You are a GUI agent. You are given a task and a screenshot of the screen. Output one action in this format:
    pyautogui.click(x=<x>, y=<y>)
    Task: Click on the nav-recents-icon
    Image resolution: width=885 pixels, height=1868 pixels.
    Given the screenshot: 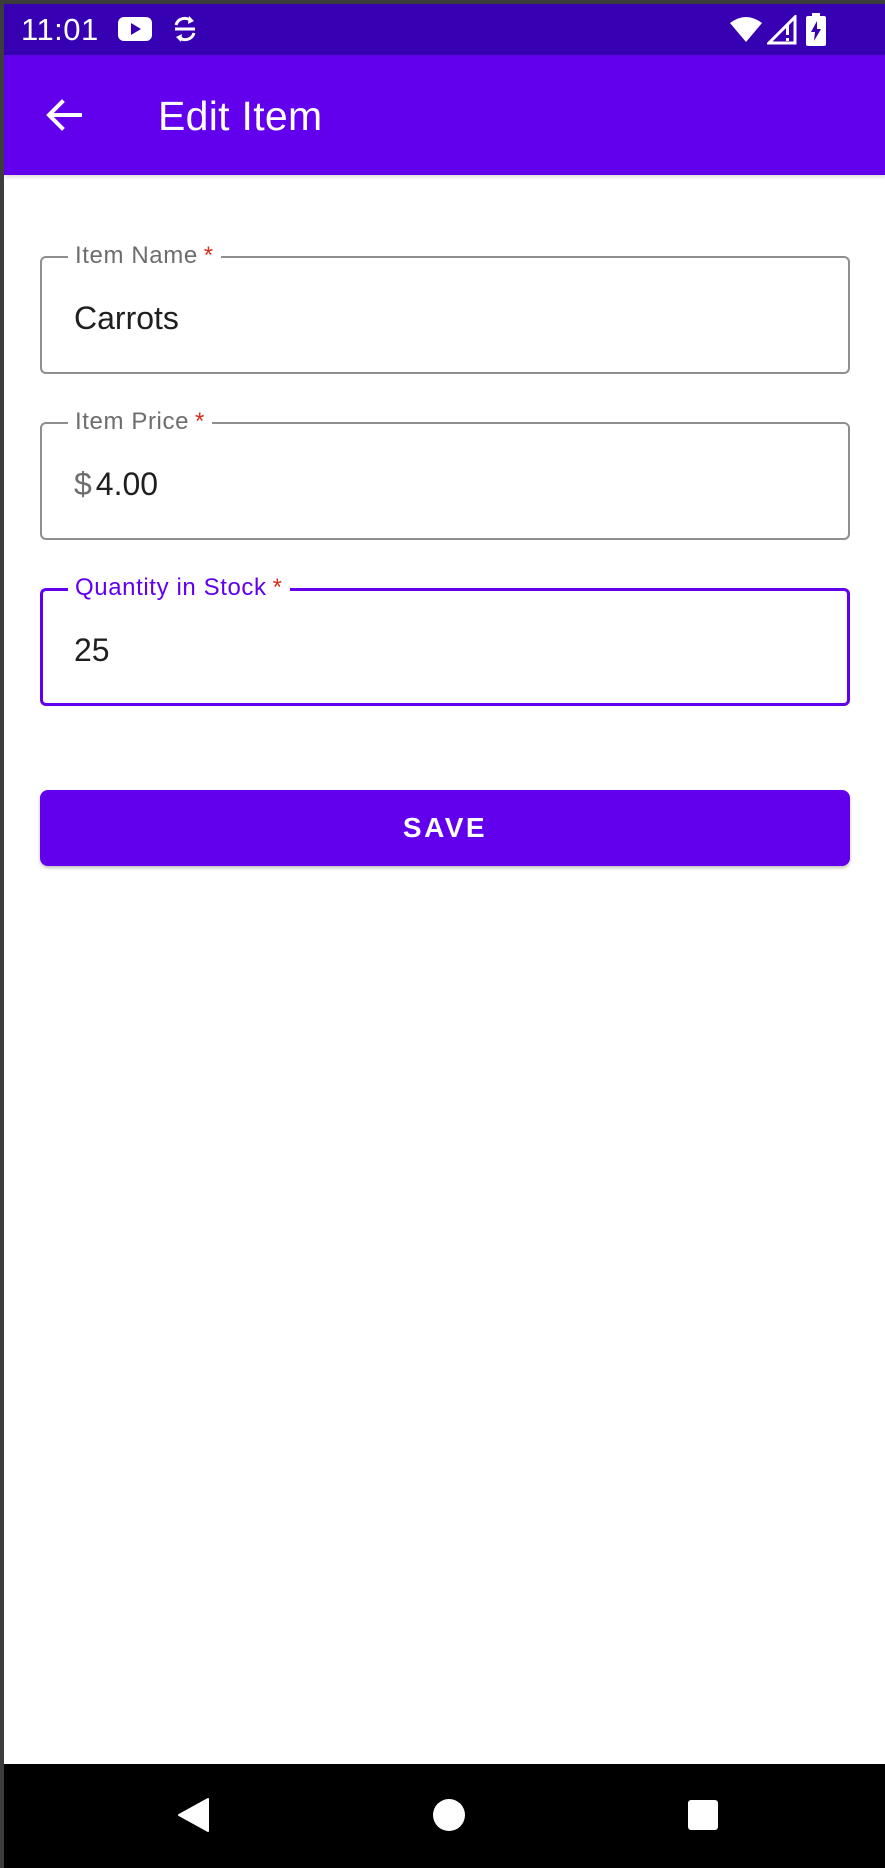 What is the action you would take?
    pyautogui.click(x=703, y=1815)
    